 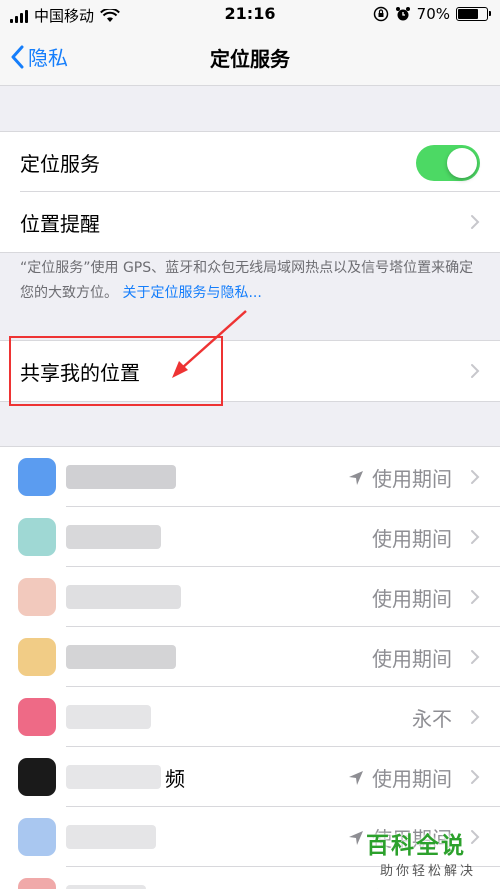 I want to click on battery-percent: 70%, so click(x=433, y=14).